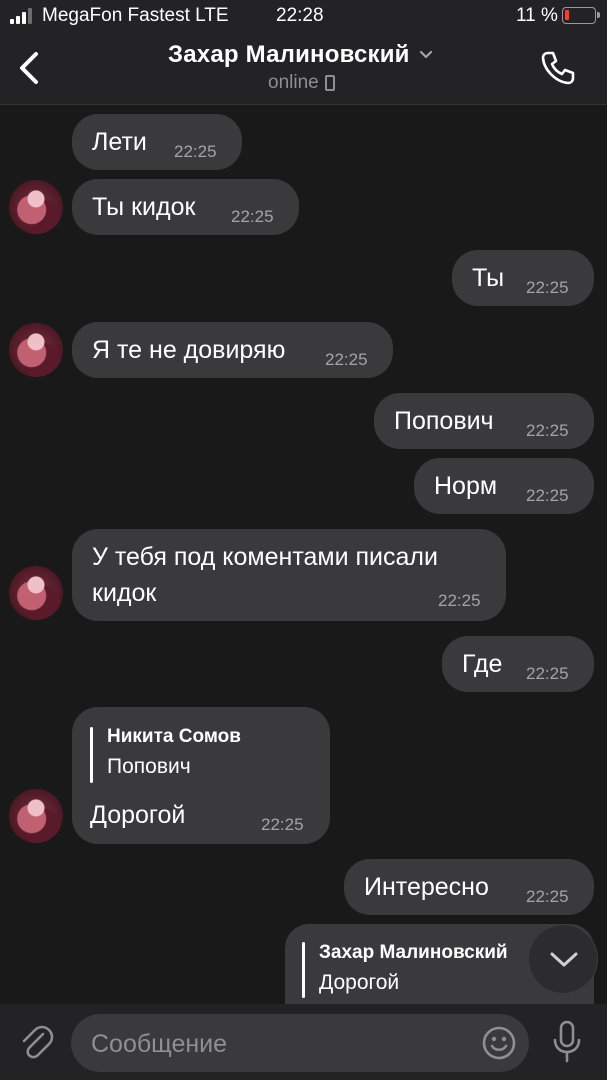 This screenshot has height=1080, width=607. Describe the element at coordinates (329, 83) in the screenshot. I see `mobile-device-icon` at that location.